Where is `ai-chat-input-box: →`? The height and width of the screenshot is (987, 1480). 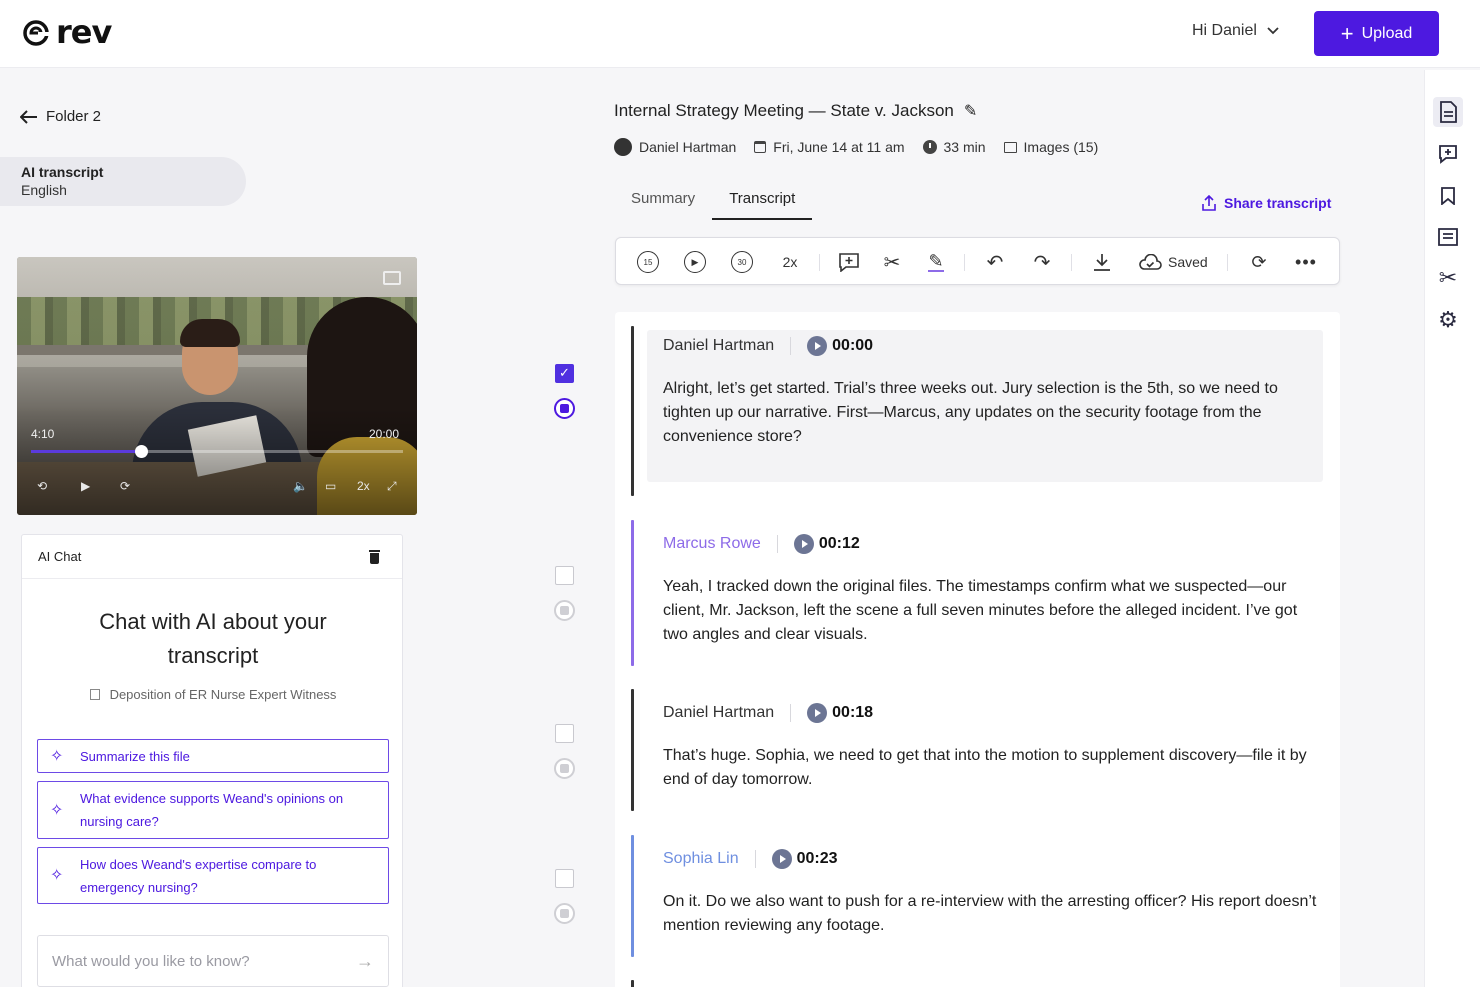 ai-chat-input-box: → is located at coordinates (213, 961).